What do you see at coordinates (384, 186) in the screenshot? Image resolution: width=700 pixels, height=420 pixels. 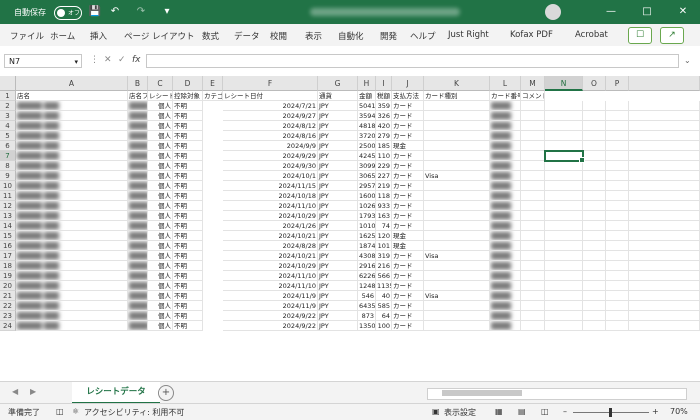 I see `tax-cell: 219` at bounding box center [384, 186].